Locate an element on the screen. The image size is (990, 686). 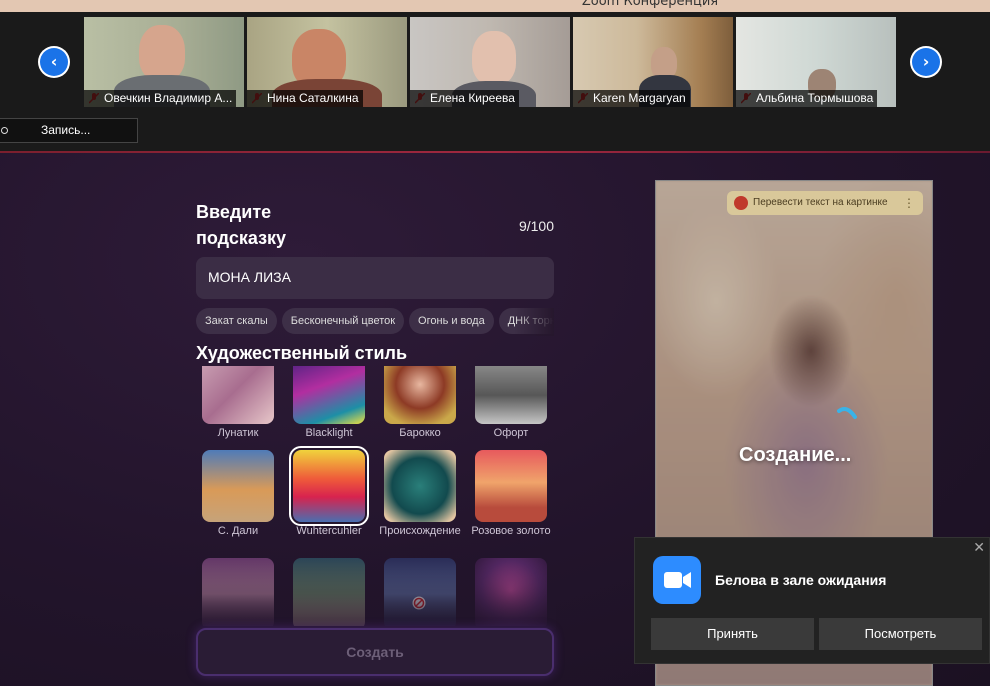
accept-button: Принять is located at coordinates (732, 634).